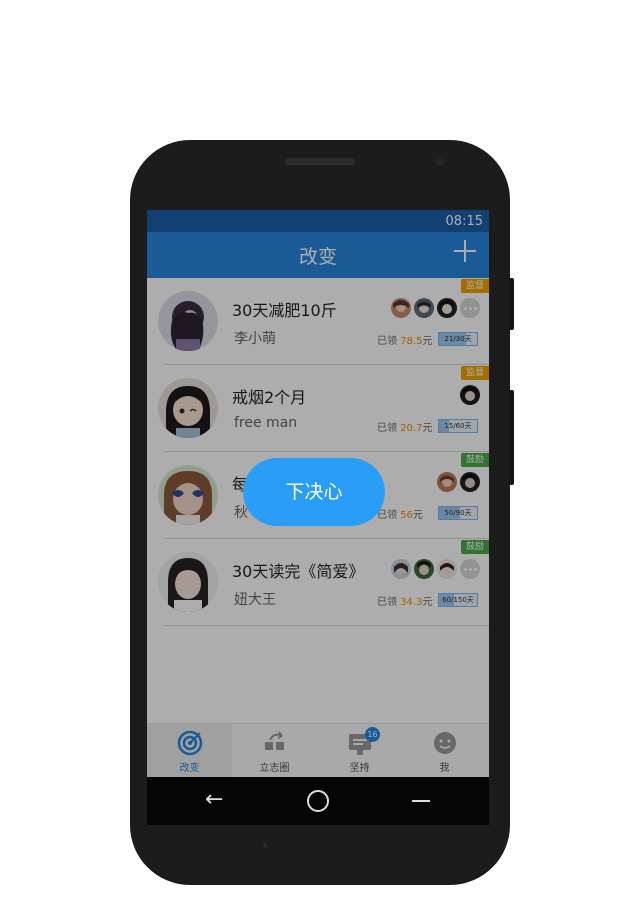 Image resolution: width=640 pixels, height=898 pixels. Describe the element at coordinates (265, 845) in the screenshot. I see `microphone-hole` at that location.